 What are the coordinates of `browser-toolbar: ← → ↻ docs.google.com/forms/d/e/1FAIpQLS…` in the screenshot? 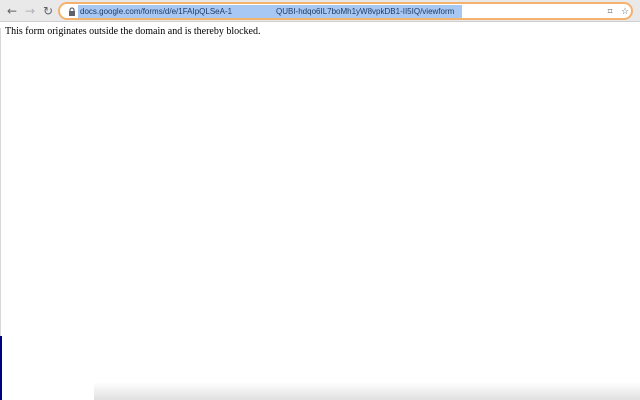 It's located at (320, 11).